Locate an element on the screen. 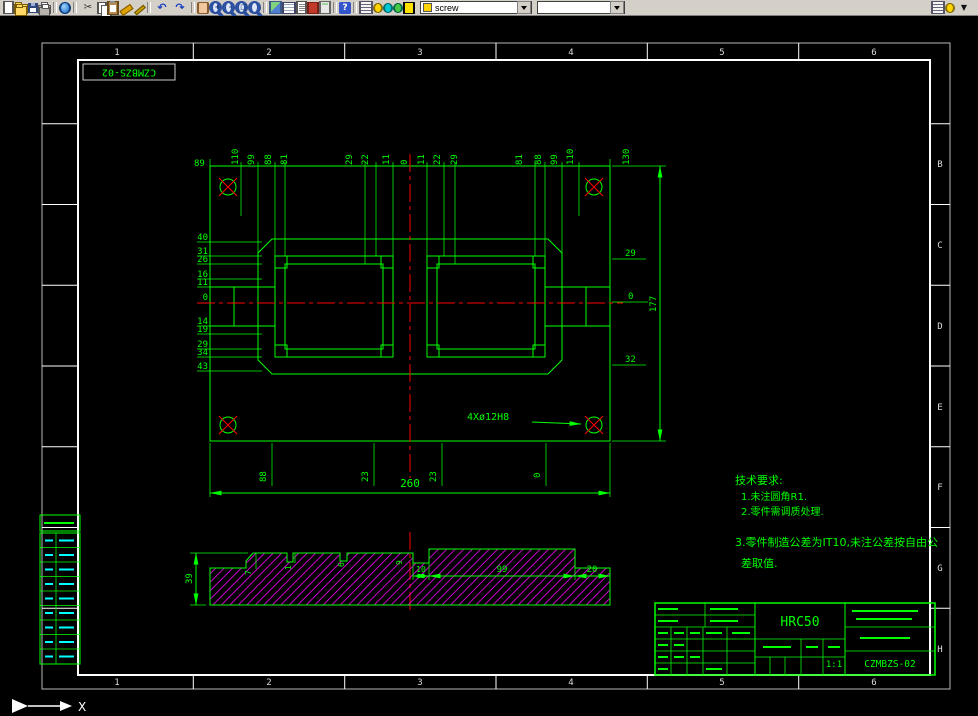 The width and height of the screenshot is (978, 716). hole-note: 4Xø12H8 is located at coordinates (488, 417).